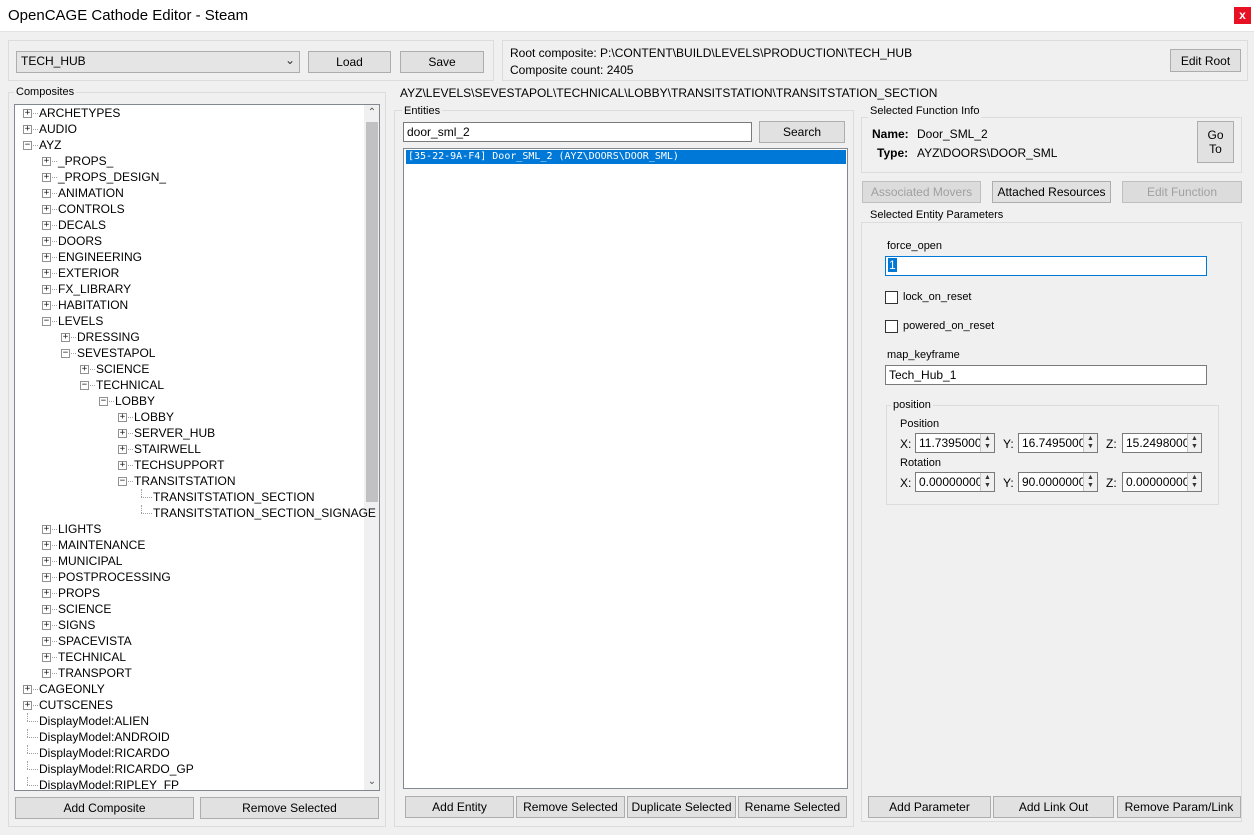 This screenshot has height=835, width=1254. Describe the element at coordinates (1058, 443) in the screenshot. I see `pos-y-field: 16.7495000(▲ ▼` at that location.